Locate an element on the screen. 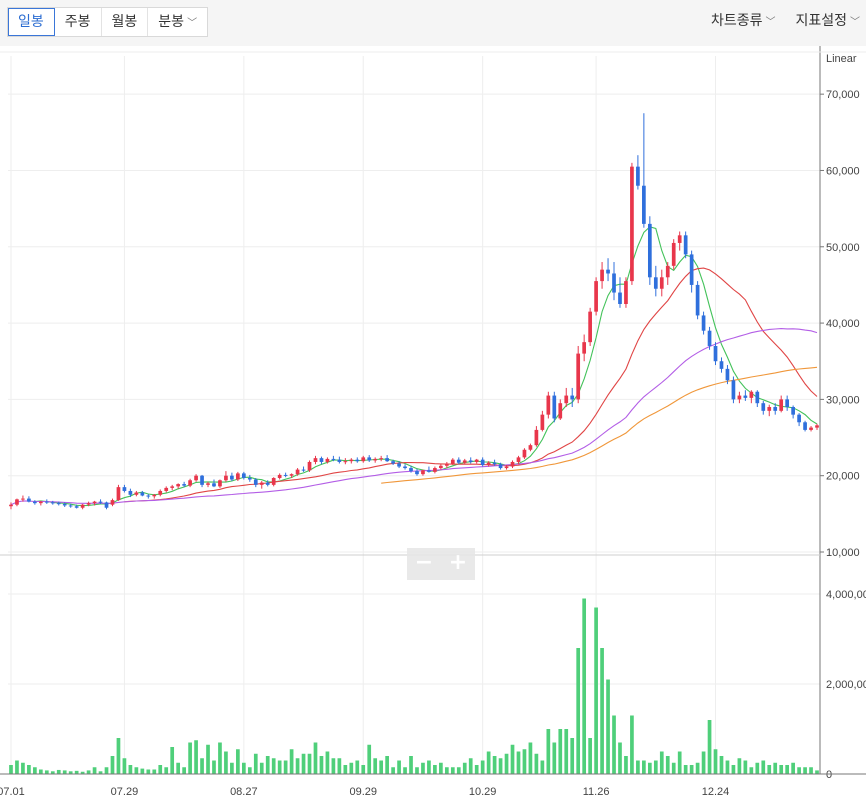 The height and width of the screenshot is (802, 866). date-label: 07.29 is located at coordinates (125, 792).